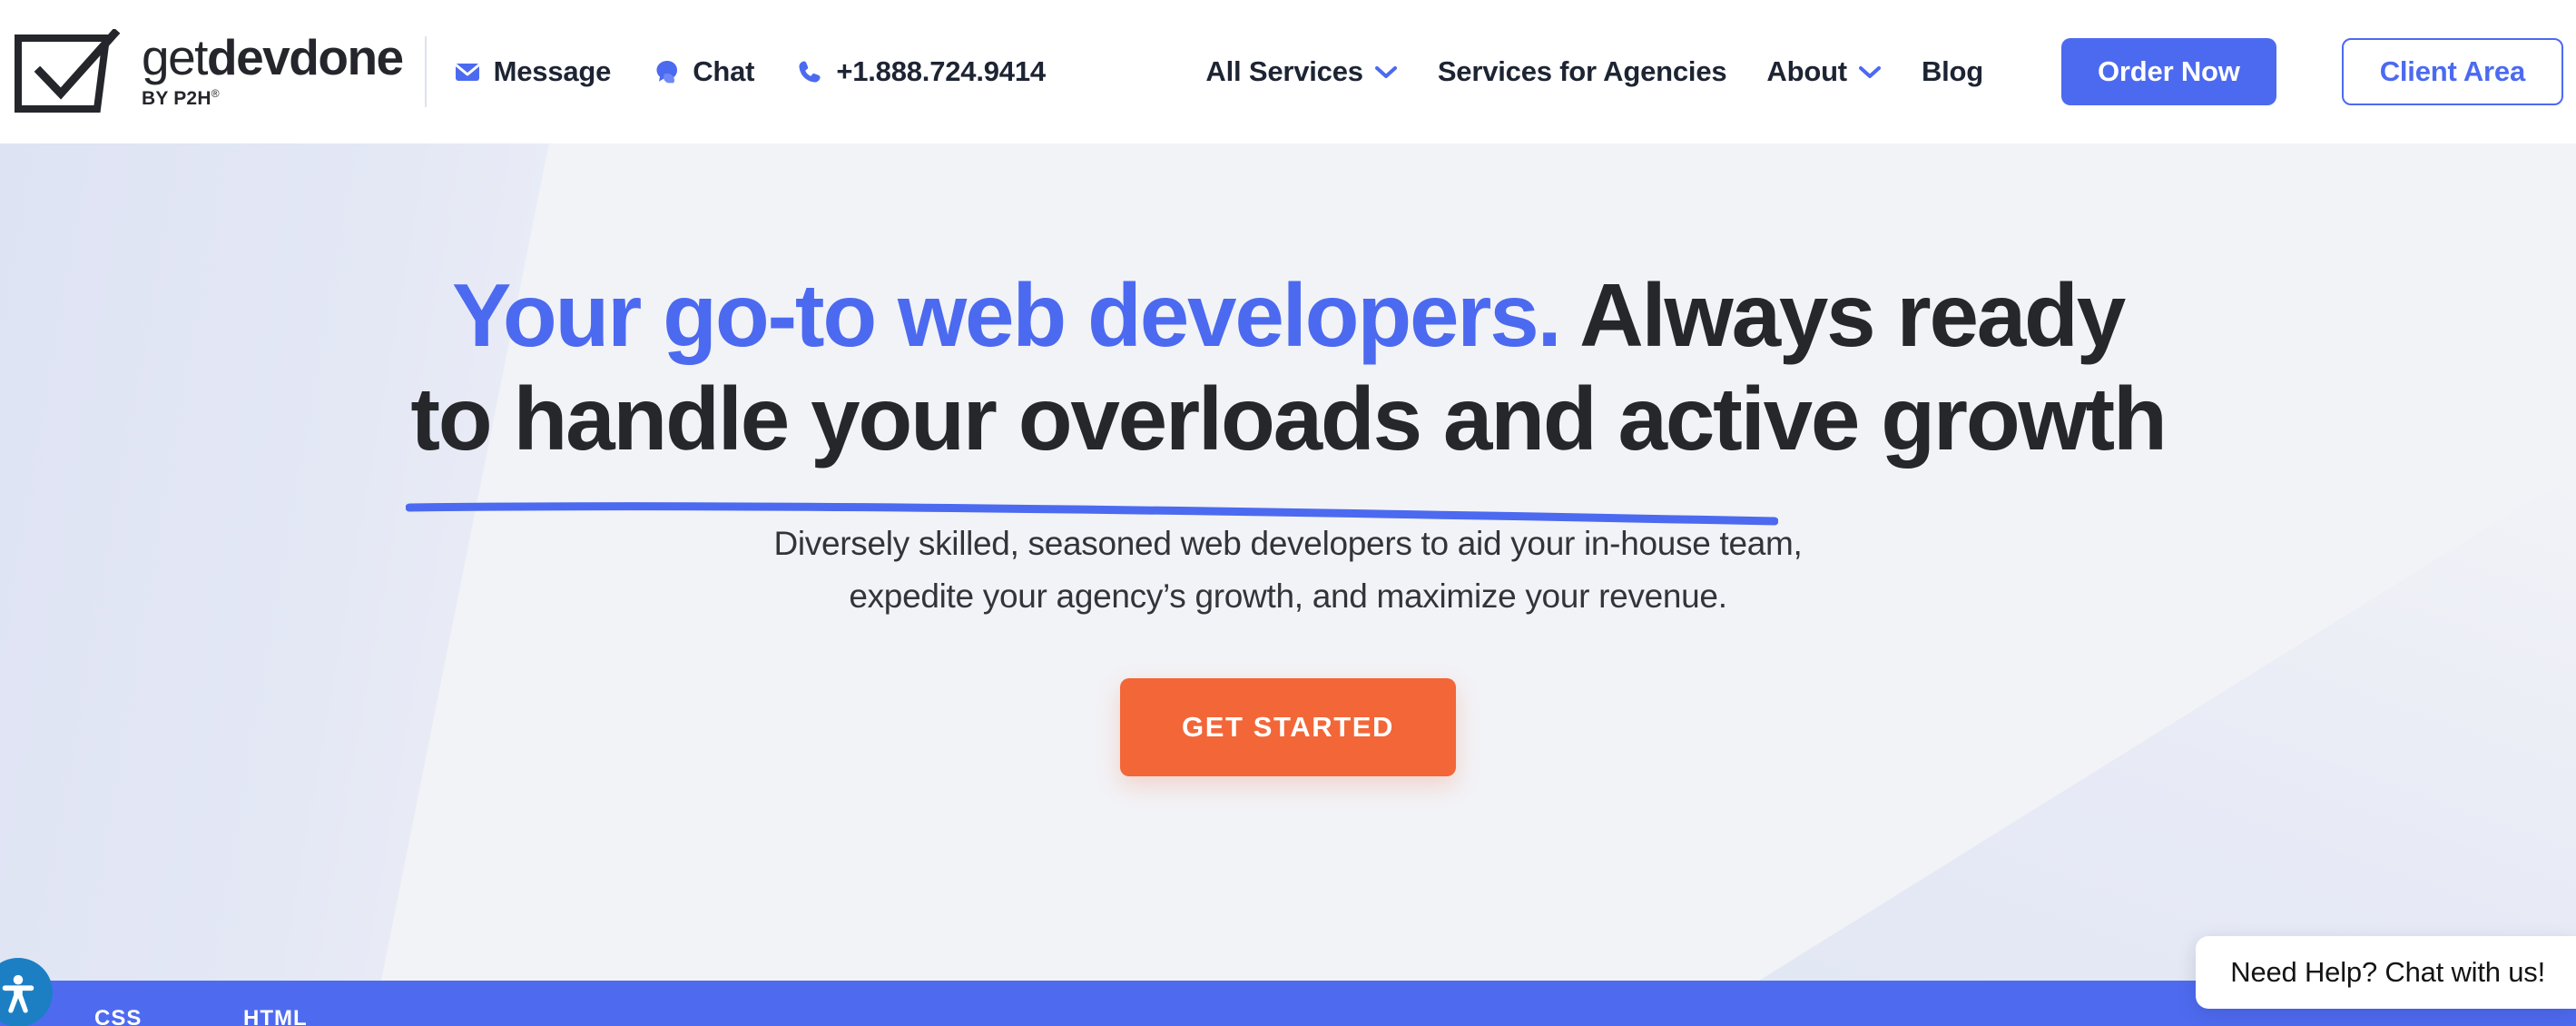 Image resolution: width=2576 pixels, height=1026 pixels. I want to click on header-contacts: Message Chat +1.888.724.9414, so click(750, 71).